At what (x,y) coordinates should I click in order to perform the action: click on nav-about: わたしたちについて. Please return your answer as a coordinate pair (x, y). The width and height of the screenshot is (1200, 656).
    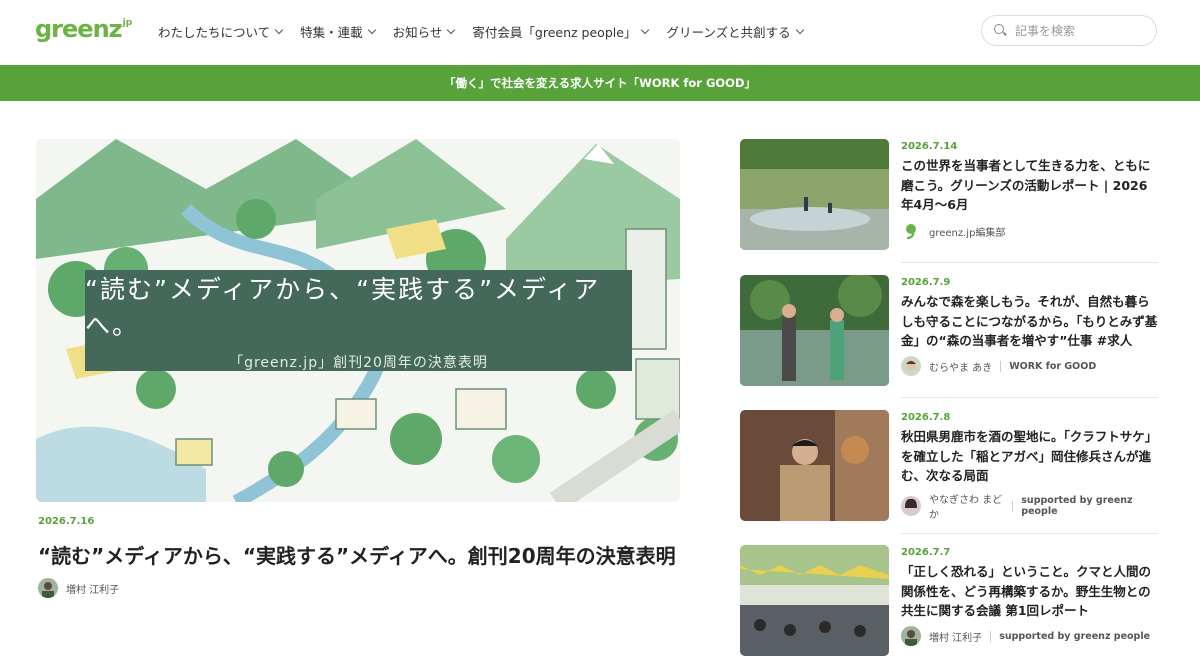
    Looking at the image, I should click on (221, 31).